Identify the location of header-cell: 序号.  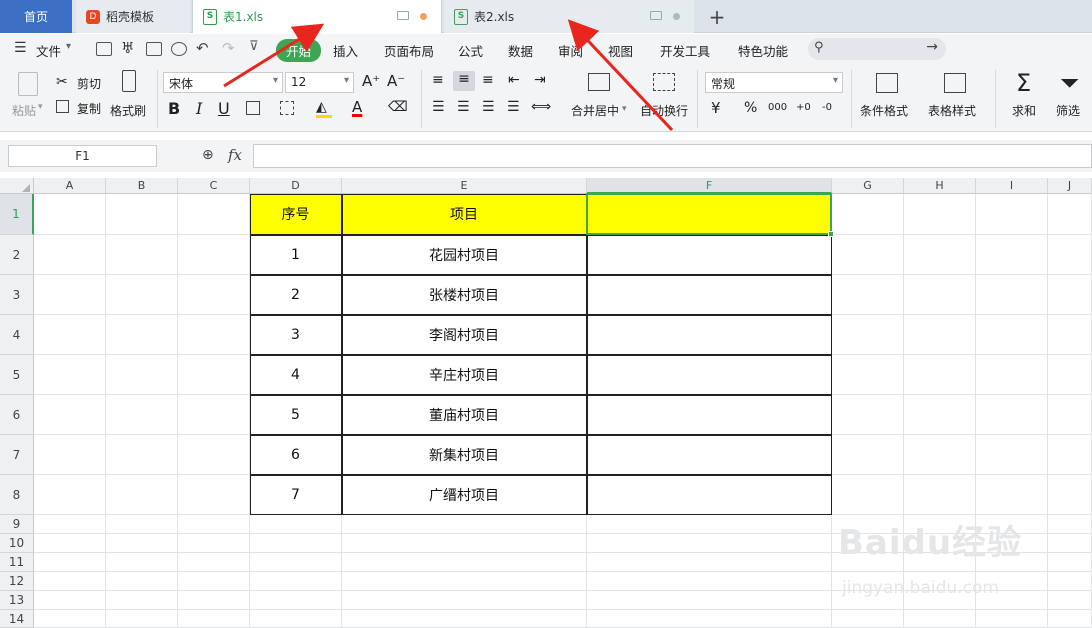
(295, 214).